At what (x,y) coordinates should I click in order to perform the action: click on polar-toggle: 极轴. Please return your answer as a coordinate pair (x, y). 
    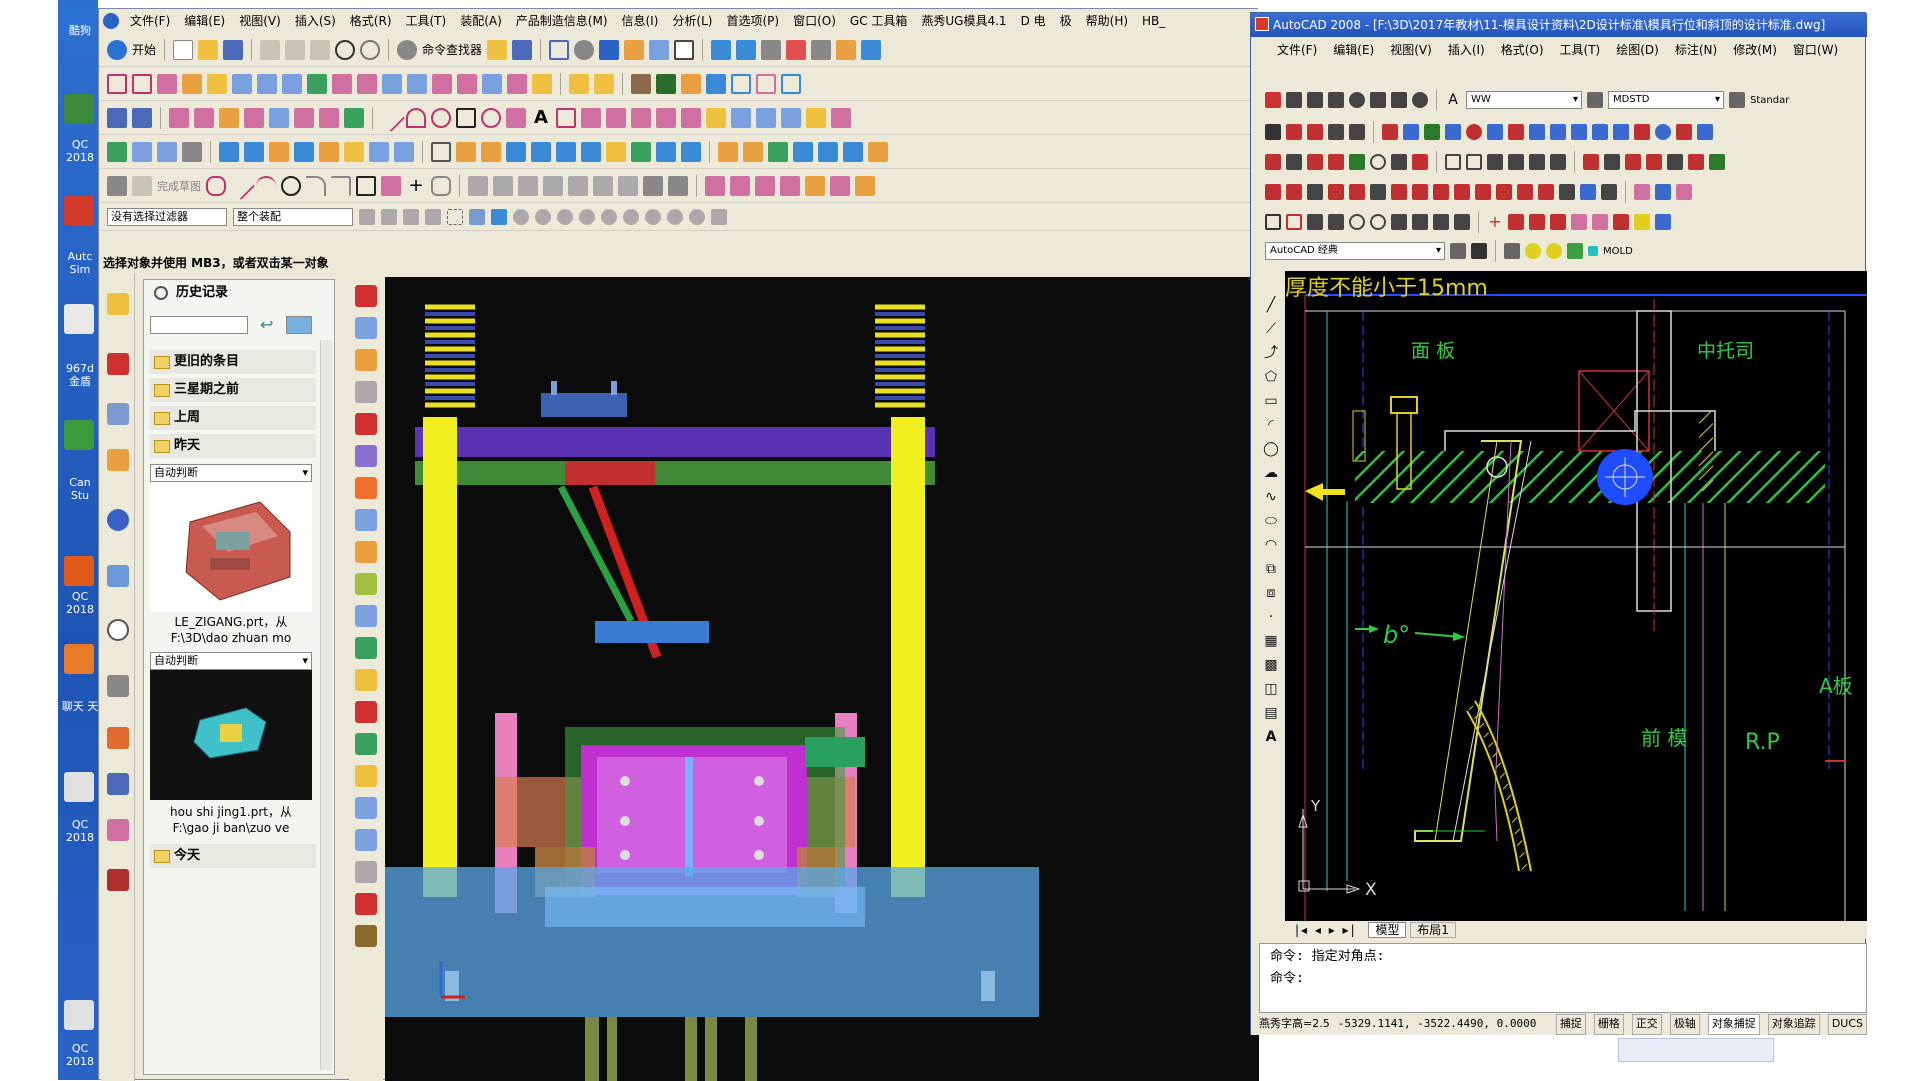
    Looking at the image, I should click on (1684, 1024).